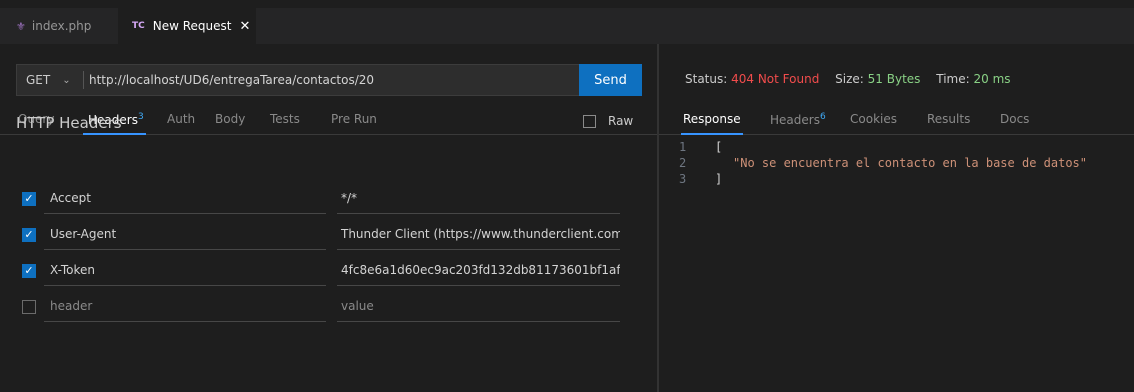  I want to click on size-value: 51 Bytes, so click(894, 79).